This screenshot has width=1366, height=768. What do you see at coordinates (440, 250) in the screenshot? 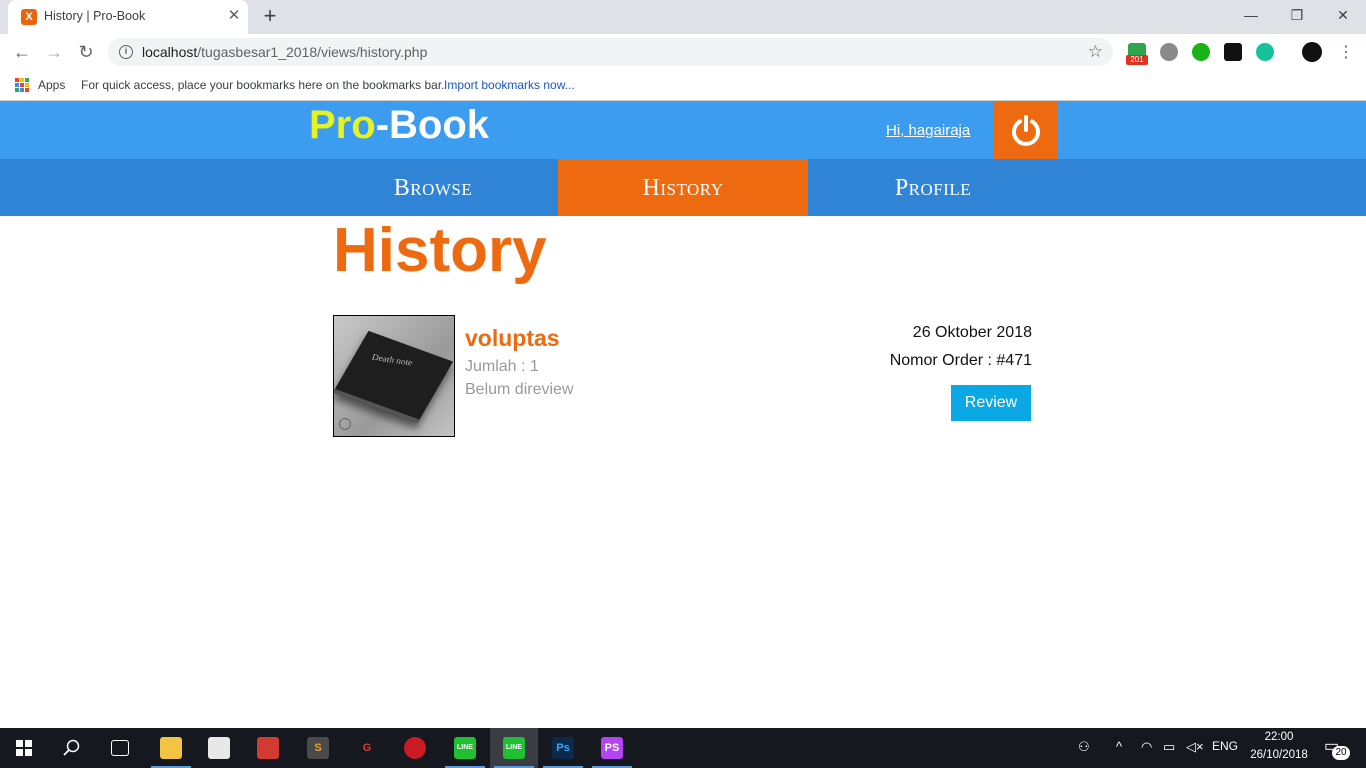
I see `page-title: History` at bounding box center [440, 250].